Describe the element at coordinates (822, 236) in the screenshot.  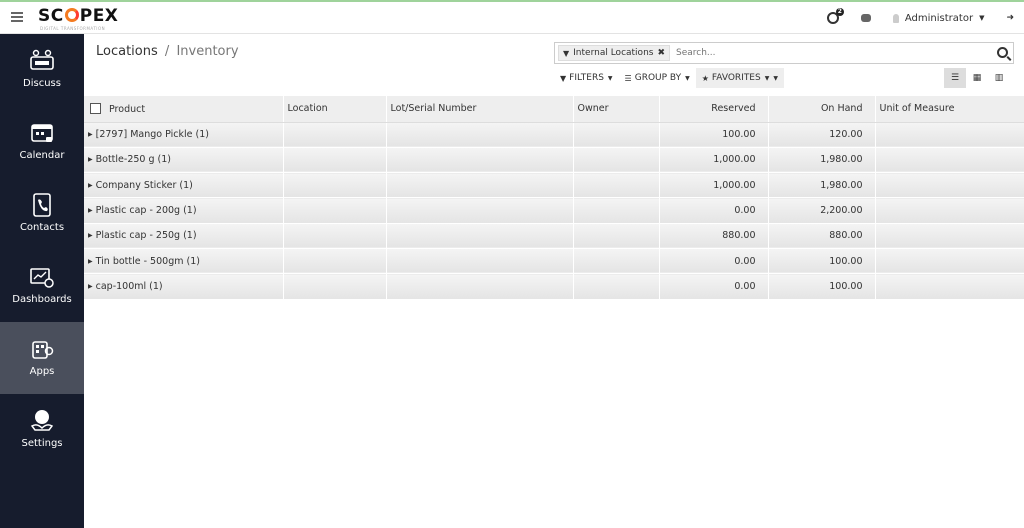
I see `on-hand-cell: 880.00` at that location.